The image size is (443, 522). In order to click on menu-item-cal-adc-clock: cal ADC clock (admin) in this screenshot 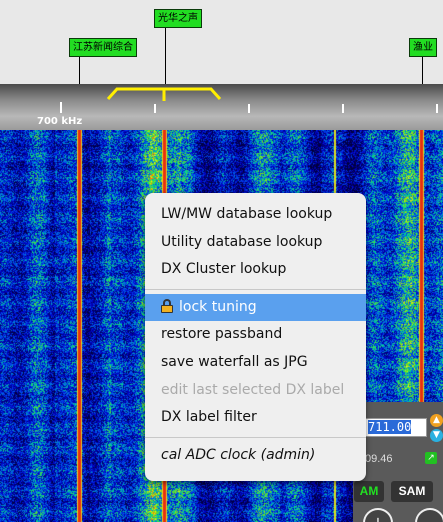, I will do `click(255, 456)`.